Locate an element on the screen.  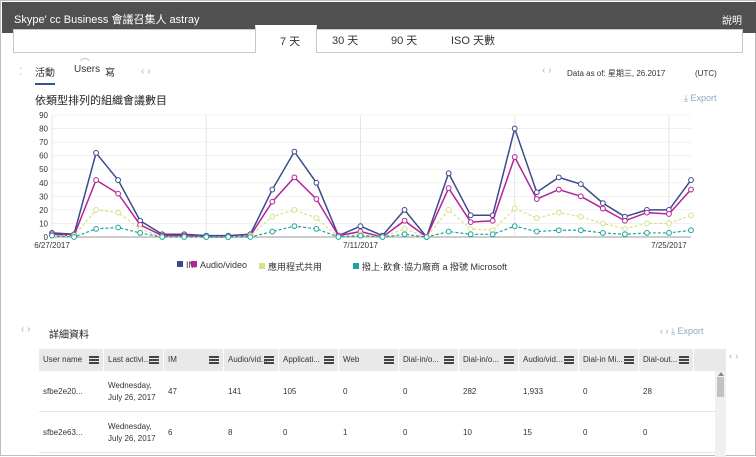
table-cell: 141 is located at coordinates (235, 391).